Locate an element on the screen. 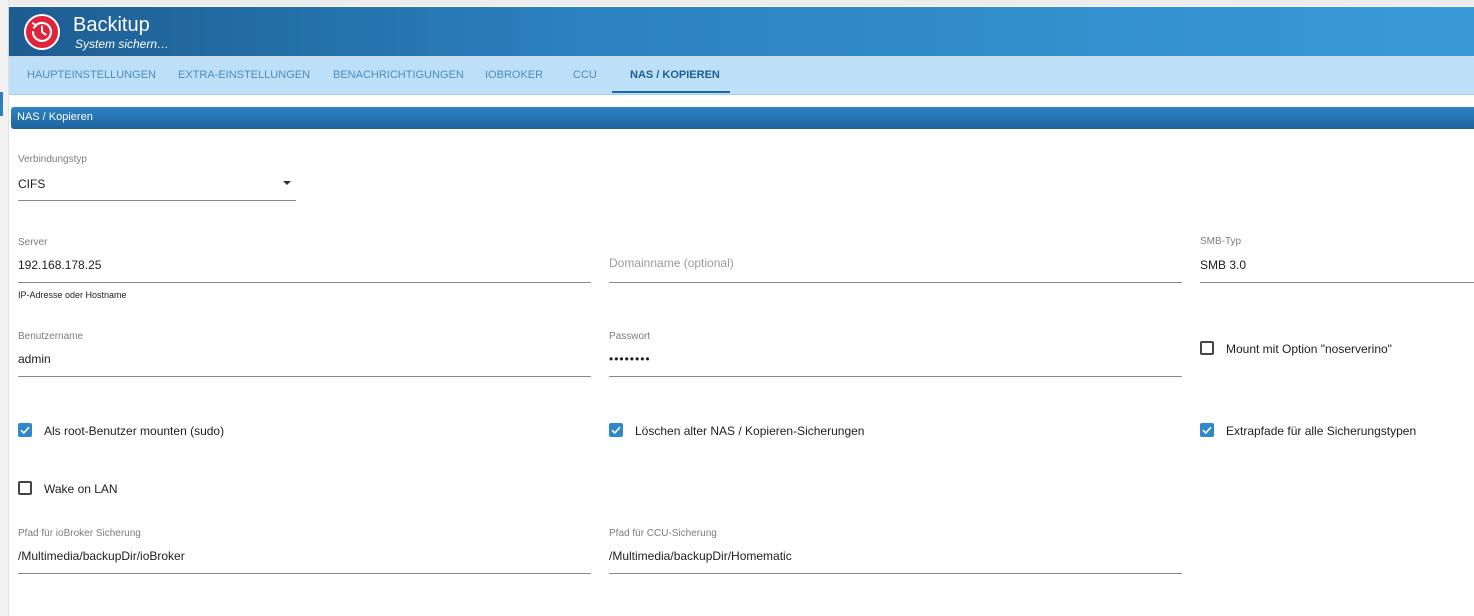 Image resolution: width=1474 pixels, height=616 pixels. tab-benachrichtigungen: BENACHRICHTIGUNGEN is located at coordinates (398, 75).